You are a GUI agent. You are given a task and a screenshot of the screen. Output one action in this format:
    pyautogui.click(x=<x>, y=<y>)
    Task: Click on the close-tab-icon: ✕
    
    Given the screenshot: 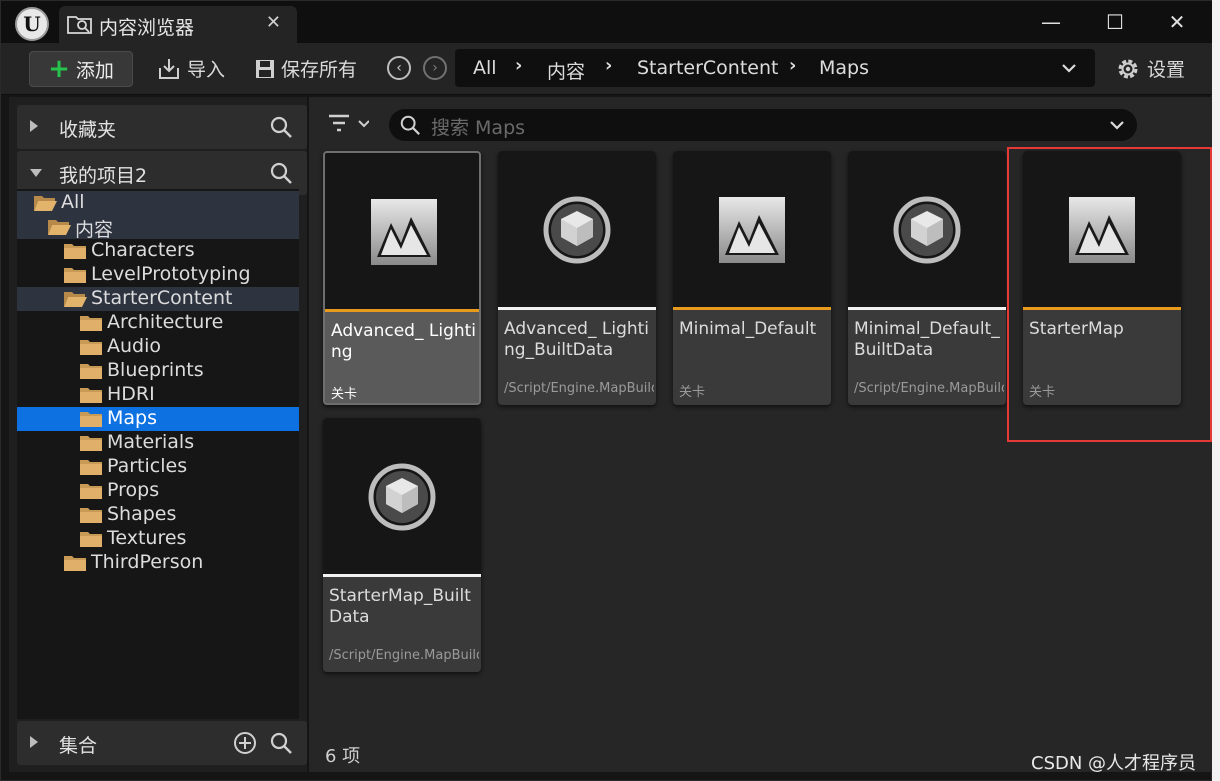 What is the action you would take?
    pyautogui.click(x=273, y=22)
    